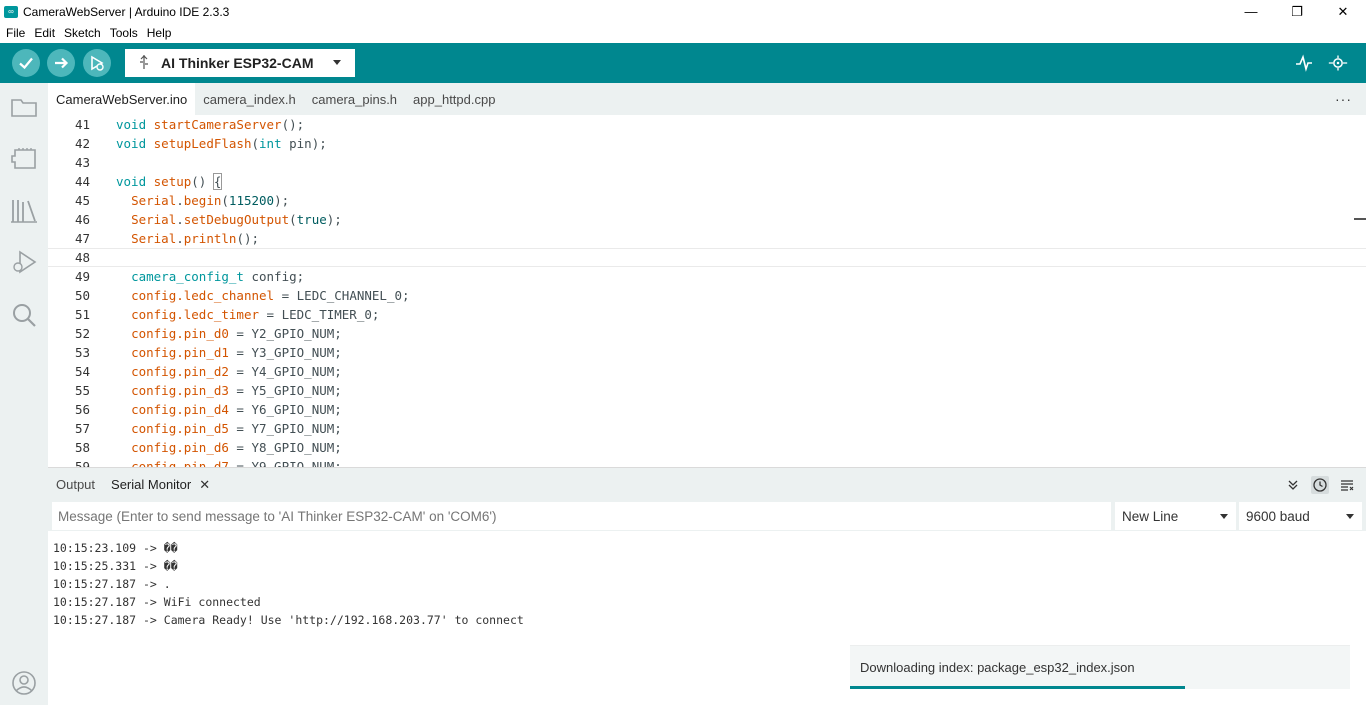 Image resolution: width=1366 pixels, height=705 pixels. Describe the element at coordinates (236, 333) in the screenshot. I see `code-text: config.pin_d0 = Y2_GPIO_NUM;` at that location.